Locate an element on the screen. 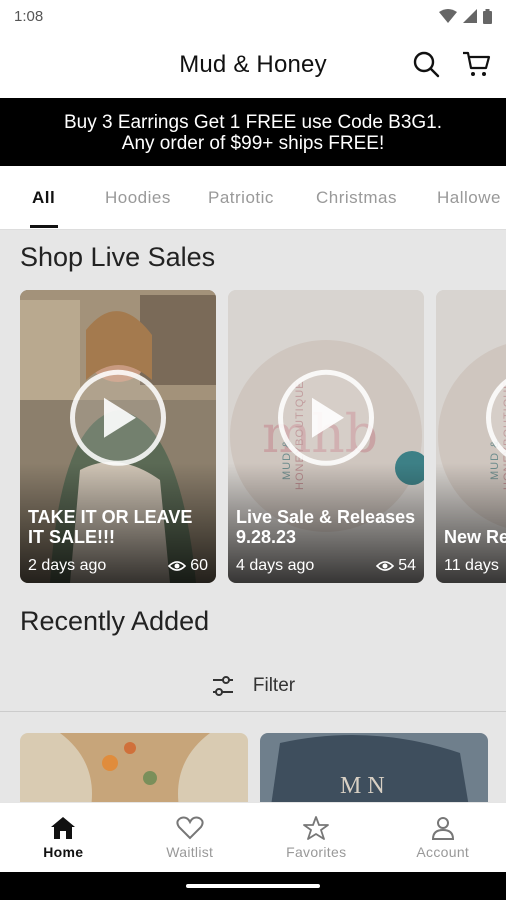  status-time: 1:08 is located at coordinates (29, 16).